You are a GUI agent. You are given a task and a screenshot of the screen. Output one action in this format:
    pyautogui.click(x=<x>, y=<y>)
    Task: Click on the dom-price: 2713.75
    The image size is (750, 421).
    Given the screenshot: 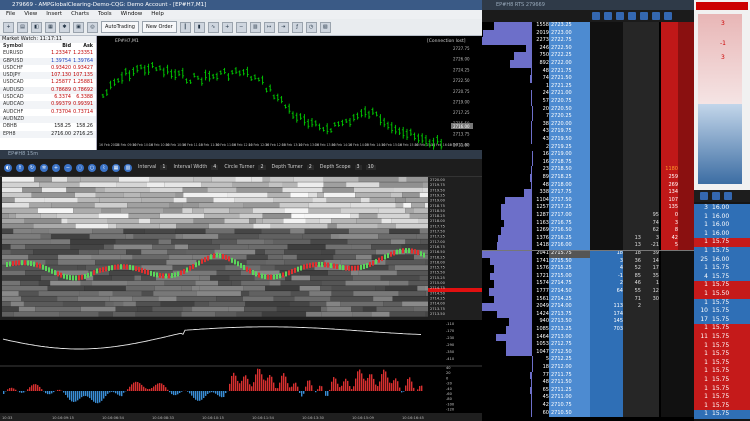 What is the action you would take?
    pyautogui.click(x=570, y=314)
    